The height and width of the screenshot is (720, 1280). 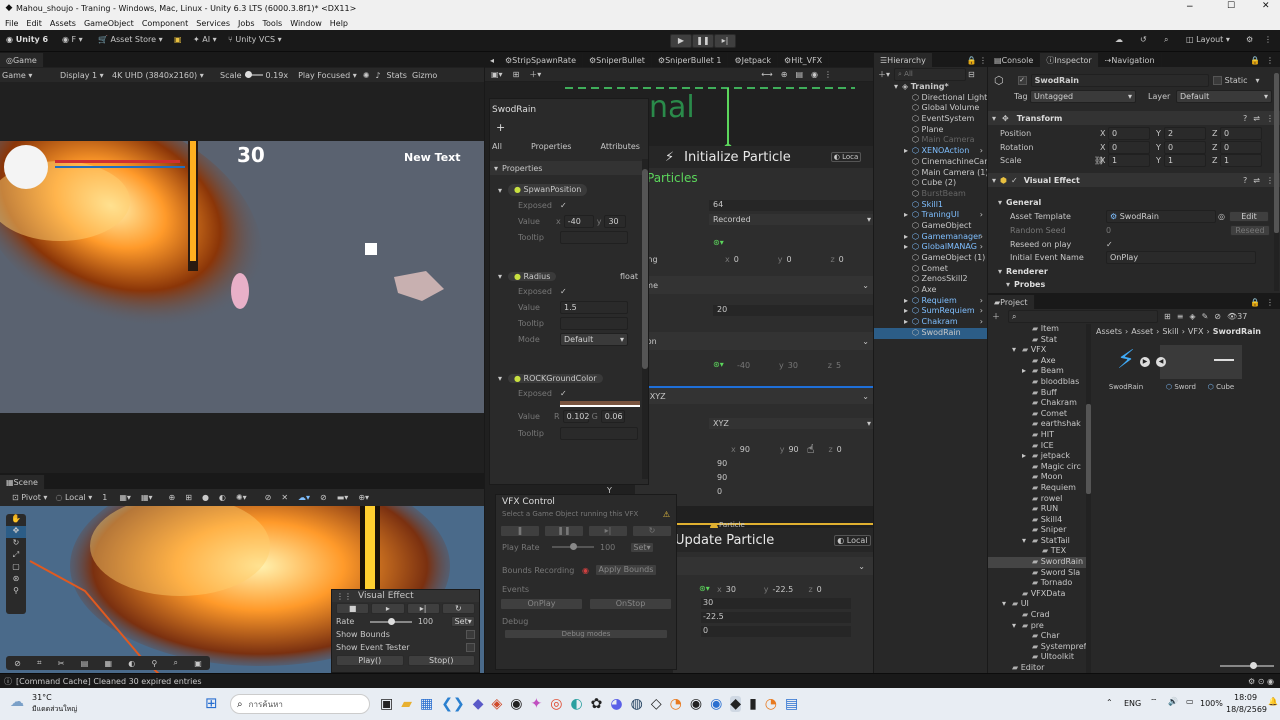 What do you see at coordinates (1037, 446) in the screenshot?
I see `project-folder: ▰ ICE` at bounding box center [1037, 446].